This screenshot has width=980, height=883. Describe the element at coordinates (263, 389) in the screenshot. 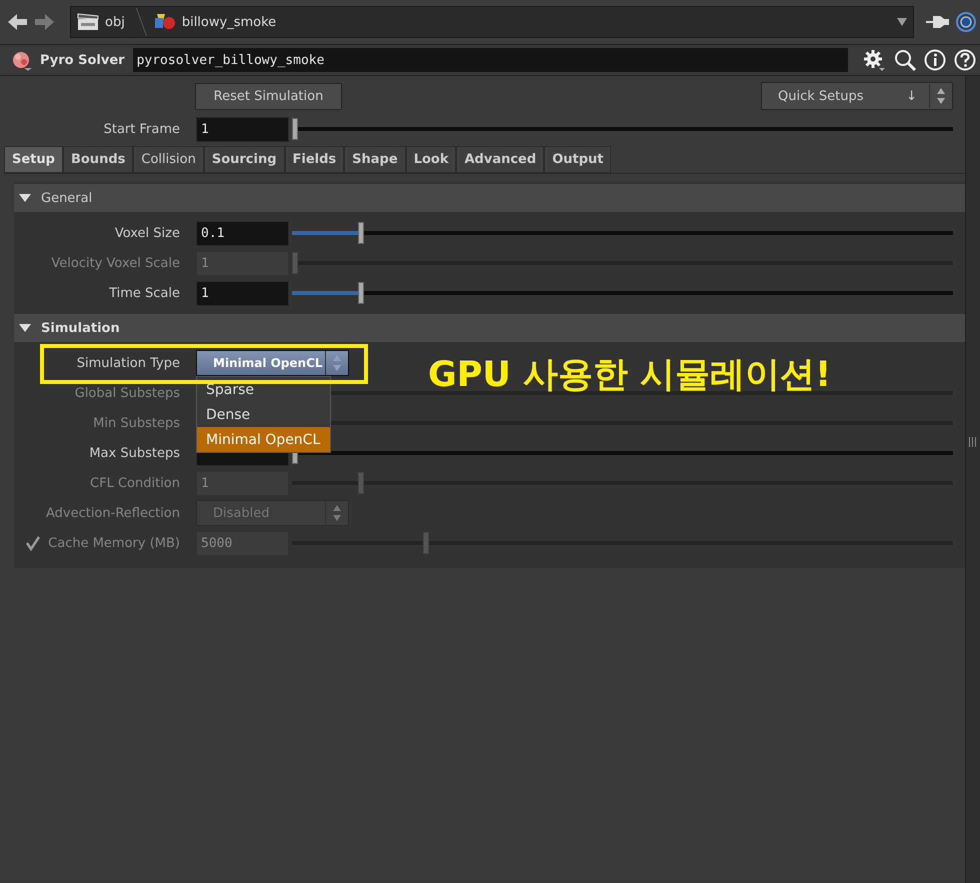

I see `dropdown-option: Sparse` at that location.